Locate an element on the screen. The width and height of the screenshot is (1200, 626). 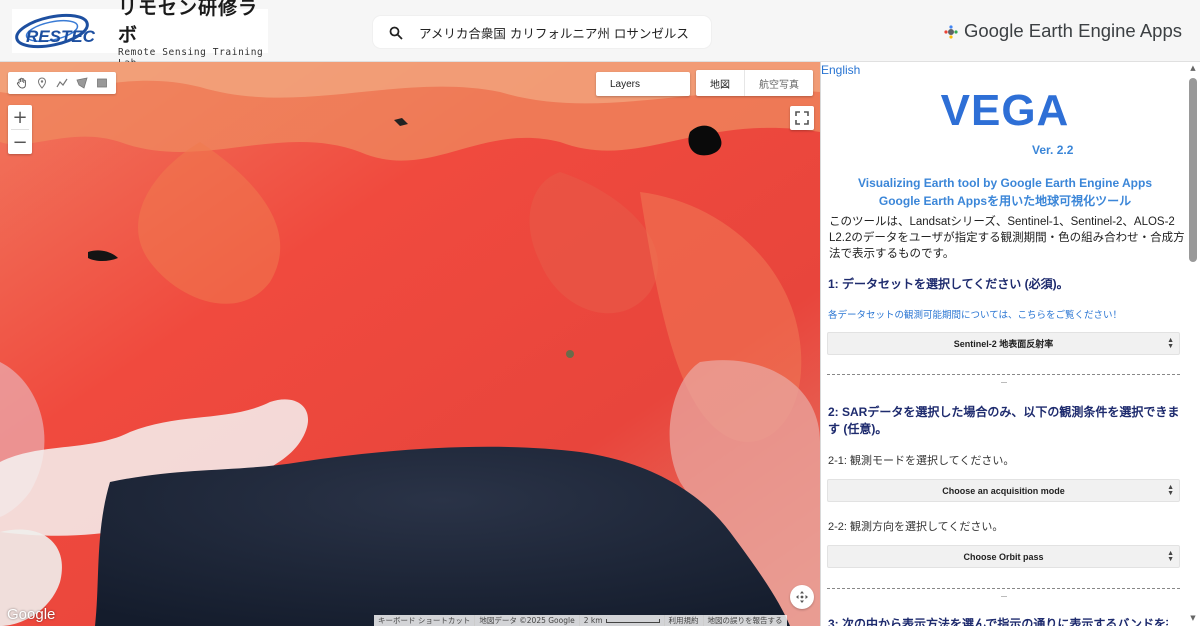
terms-link: 利用規約 is located at coordinates (684, 620).